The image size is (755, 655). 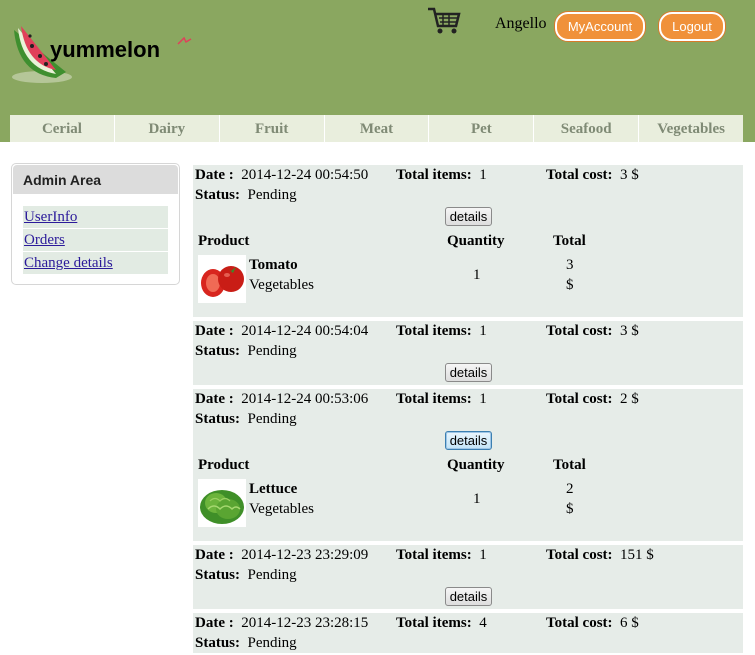 What do you see at coordinates (482, 128) in the screenshot?
I see `nav-item-pet: Pet` at bounding box center [482, 128].